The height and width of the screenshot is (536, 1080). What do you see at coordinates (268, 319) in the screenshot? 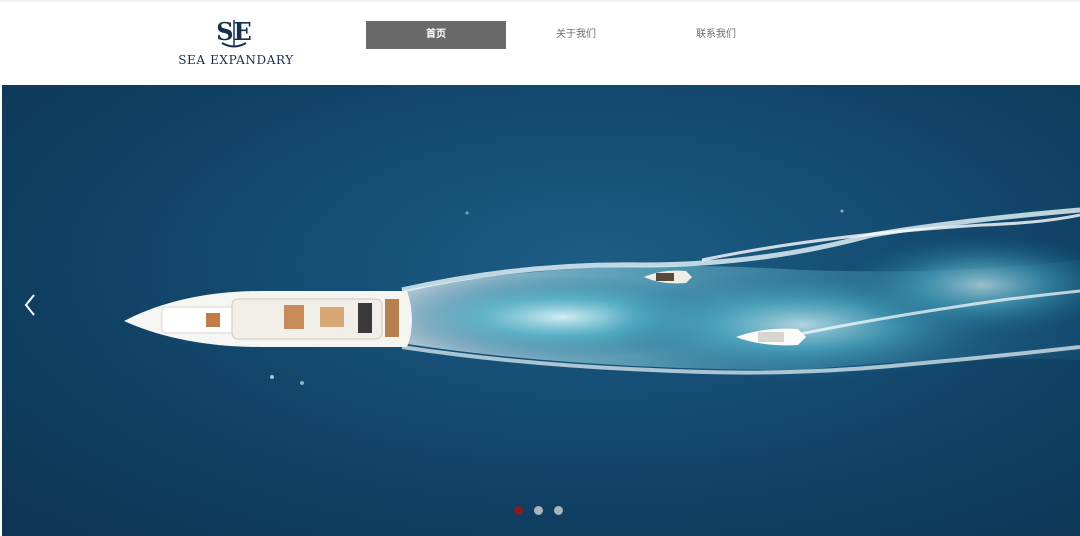
I see `yacht-main` at bounding box center [268, 319].